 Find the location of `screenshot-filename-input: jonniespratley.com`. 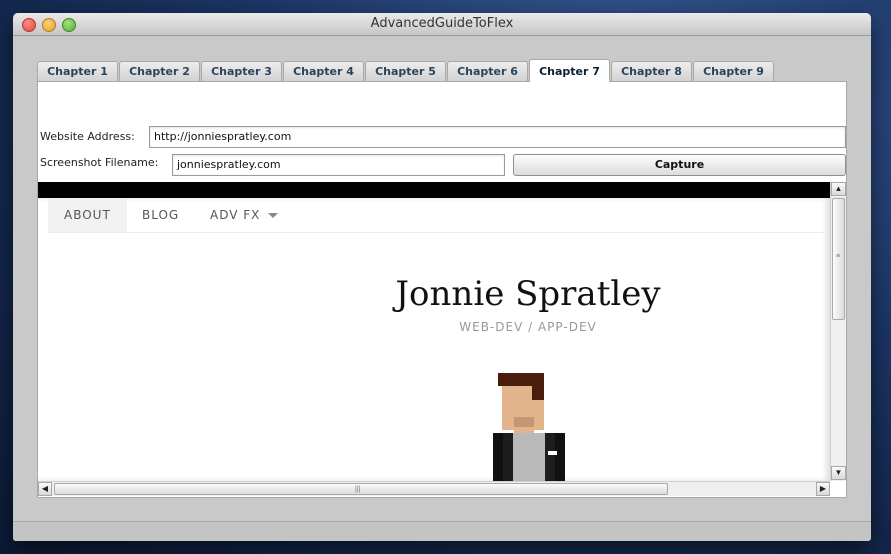

screenshot-filename-input: jonniespratley.com is located at coordinates (338, 165).